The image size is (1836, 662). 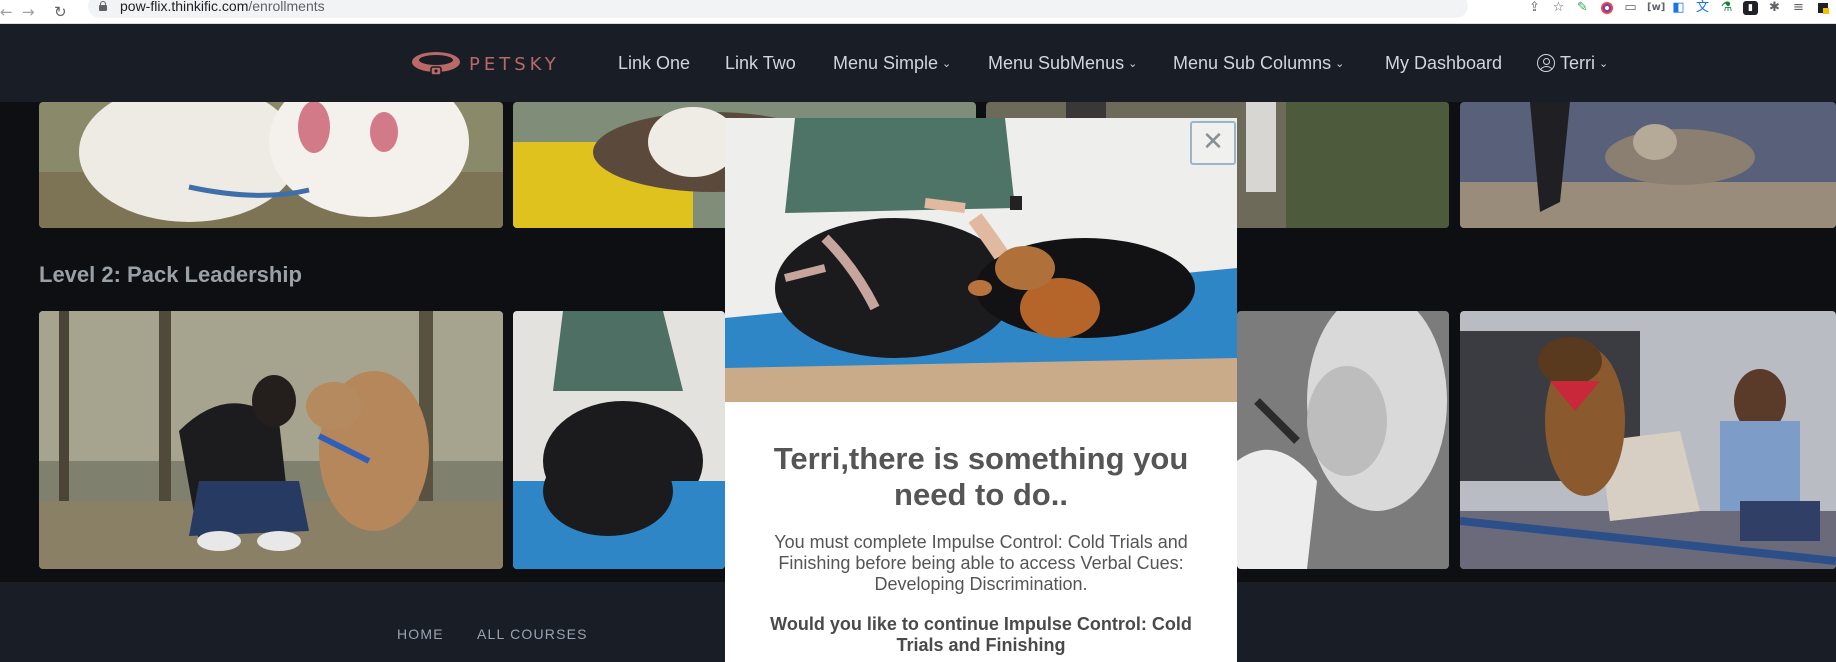 What do you see at coordinates (1750, 8) in the screenshot?
I see `extension-dark-icon: ▮` at bounding box center [1750, 8].